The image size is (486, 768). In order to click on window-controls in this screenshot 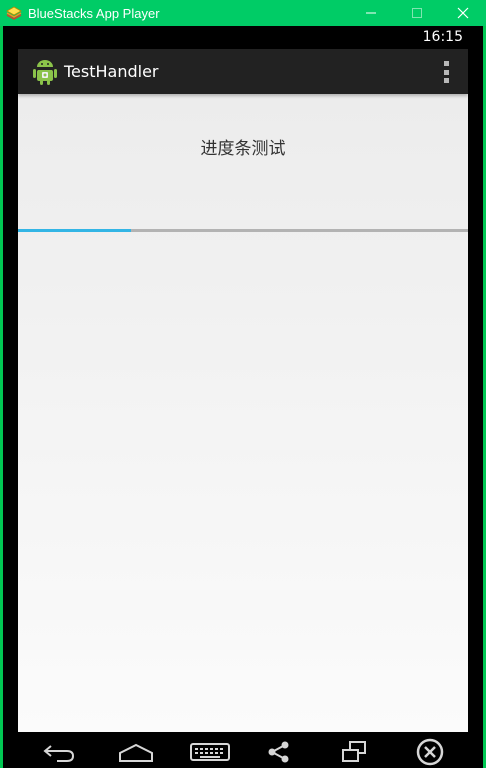, I will do `click(417, 13)`.